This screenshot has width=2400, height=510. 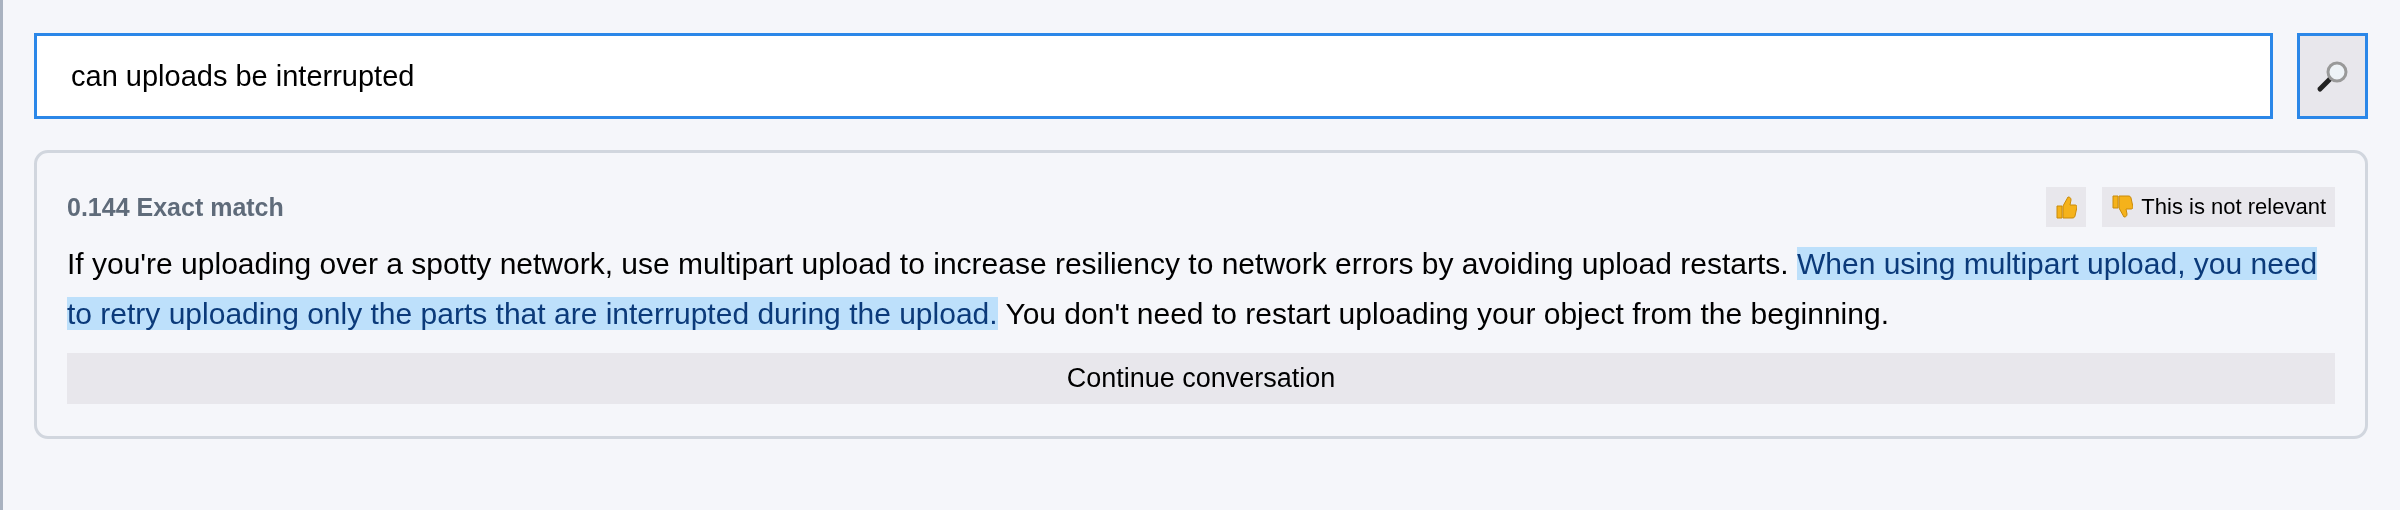 What do you see at coordinates (2218, 207) in the screenshot?
I see `not-relevant-button: This is not relevant` at bounding box center [2218, 207].